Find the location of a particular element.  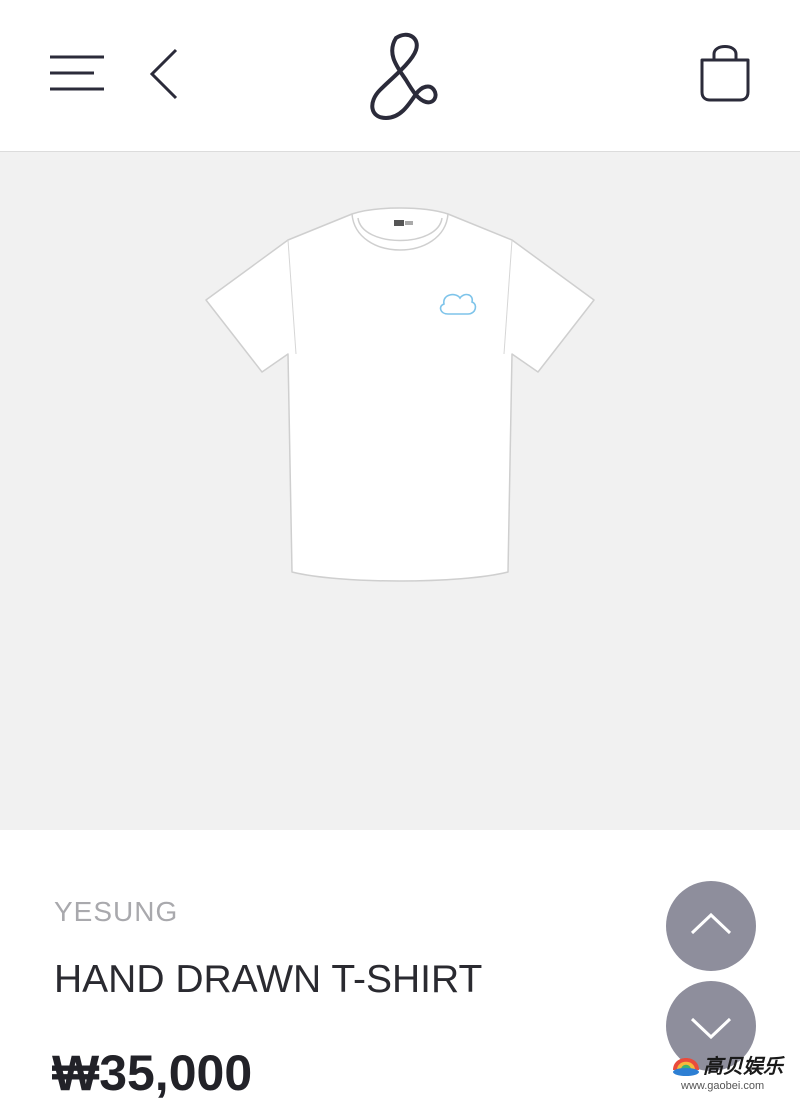

site-watermark: 高贝娱乐 www.gaobei.com is located at coordinates (731, 1072).